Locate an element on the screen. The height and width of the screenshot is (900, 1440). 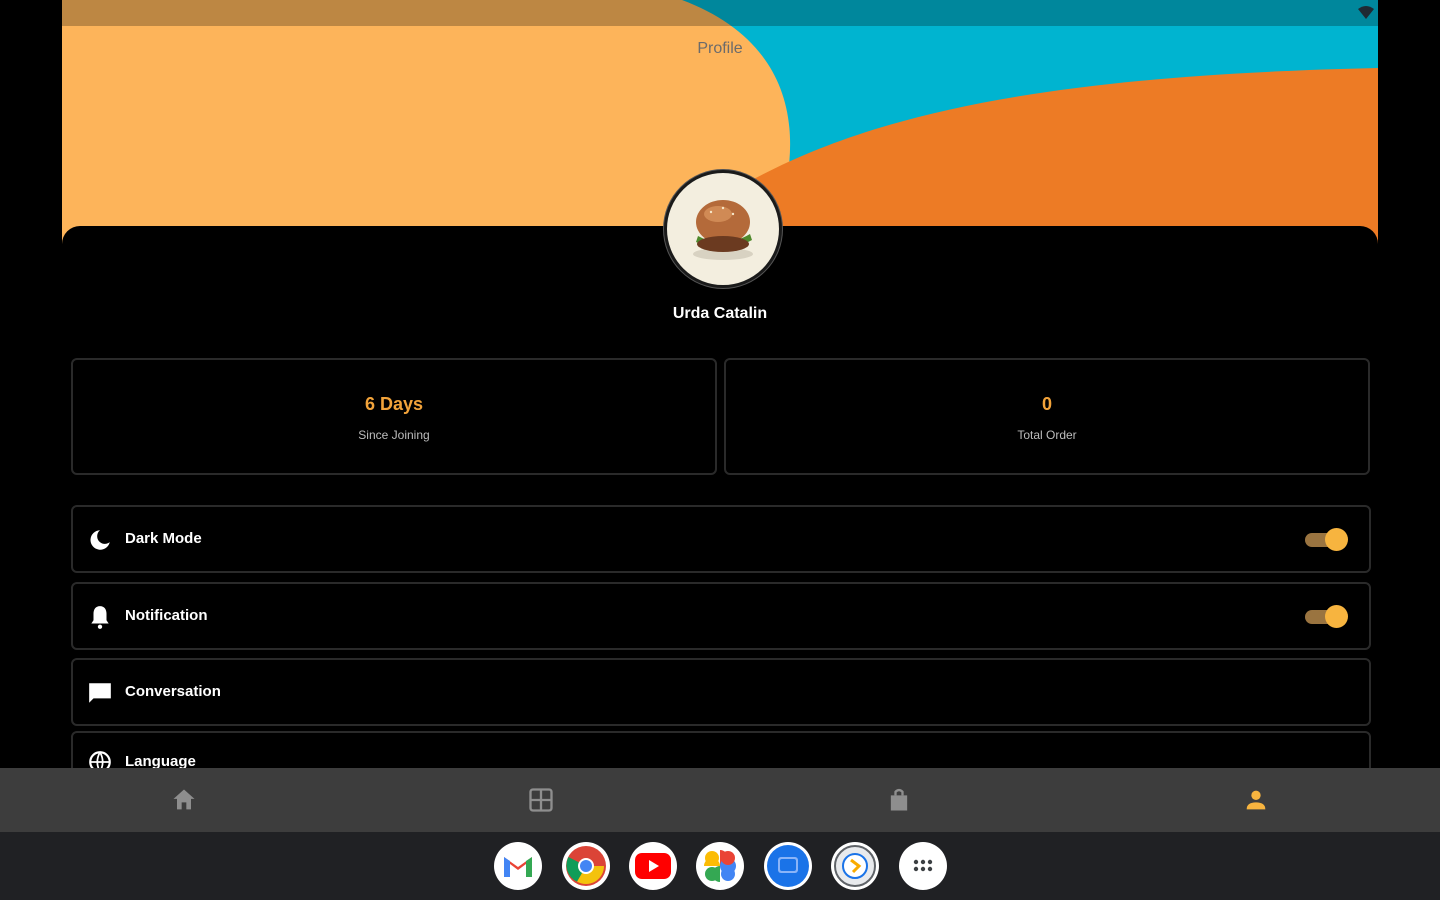
chrome-icon is located at coordinates (586, 866).